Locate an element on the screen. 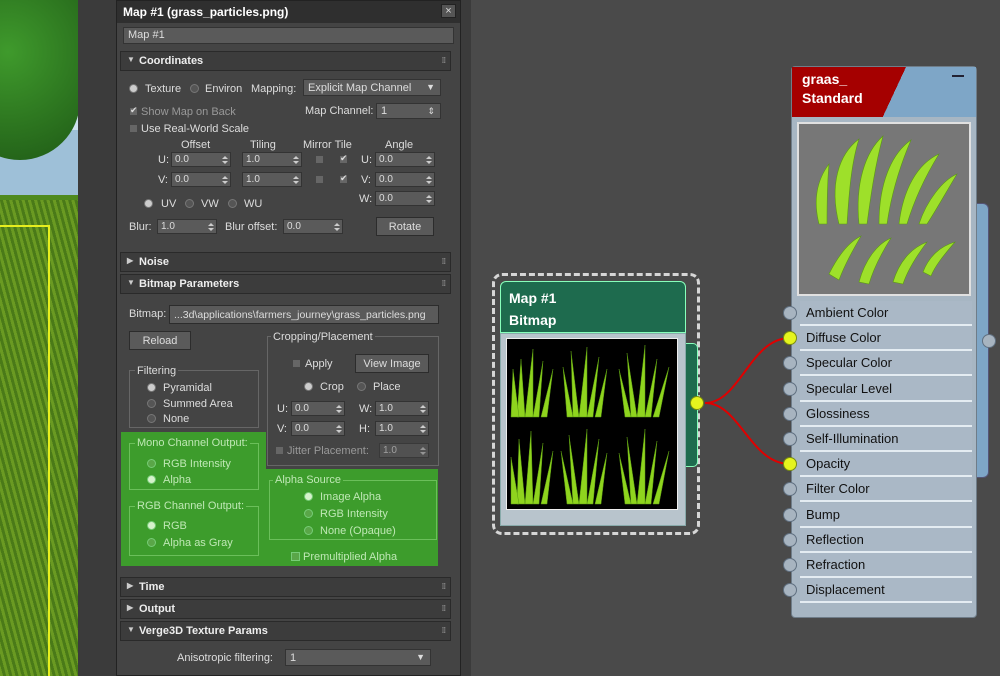  slot-ambient-color: Ambient Color is located at coordinates (886, 313).